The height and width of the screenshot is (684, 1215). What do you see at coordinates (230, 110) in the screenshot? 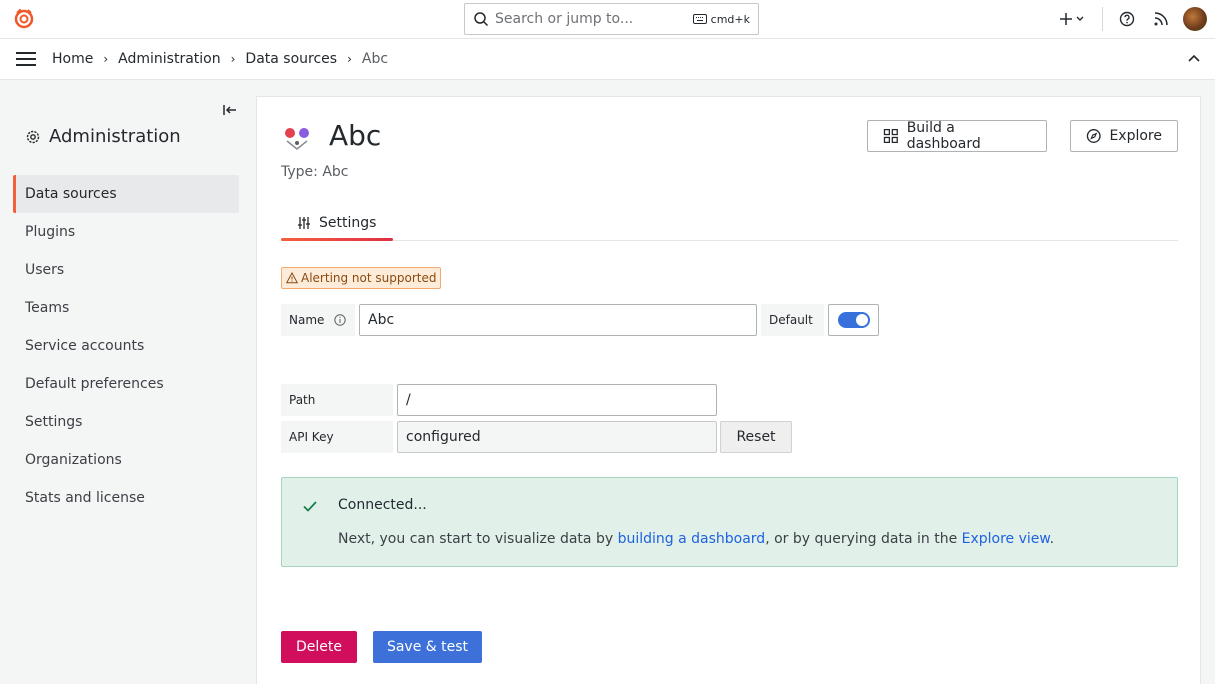
I see `dock-collapse-icon` at bounding box center [230, 110].